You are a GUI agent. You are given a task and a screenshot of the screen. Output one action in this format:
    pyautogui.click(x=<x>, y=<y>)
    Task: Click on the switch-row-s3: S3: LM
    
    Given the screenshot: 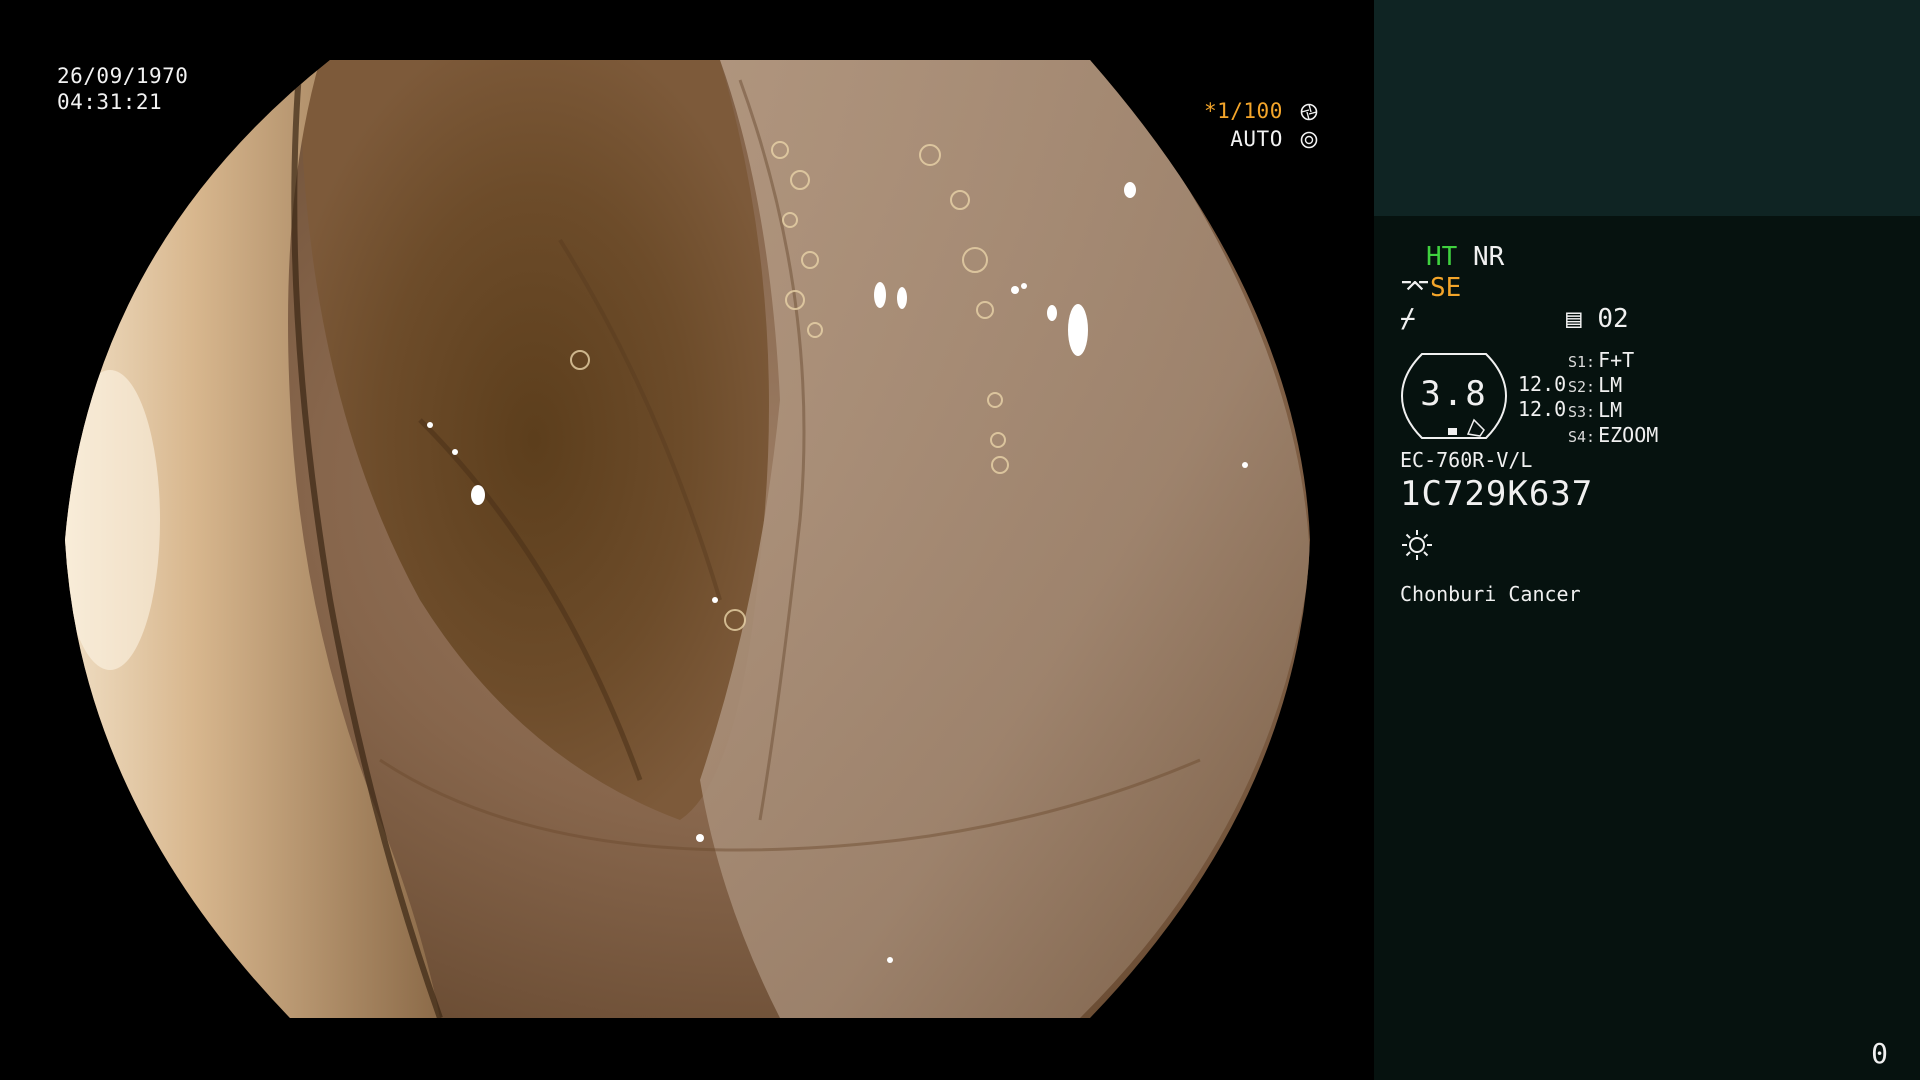 What is the action you would take?
    pyautogui.click(x=1595, y=410)
    